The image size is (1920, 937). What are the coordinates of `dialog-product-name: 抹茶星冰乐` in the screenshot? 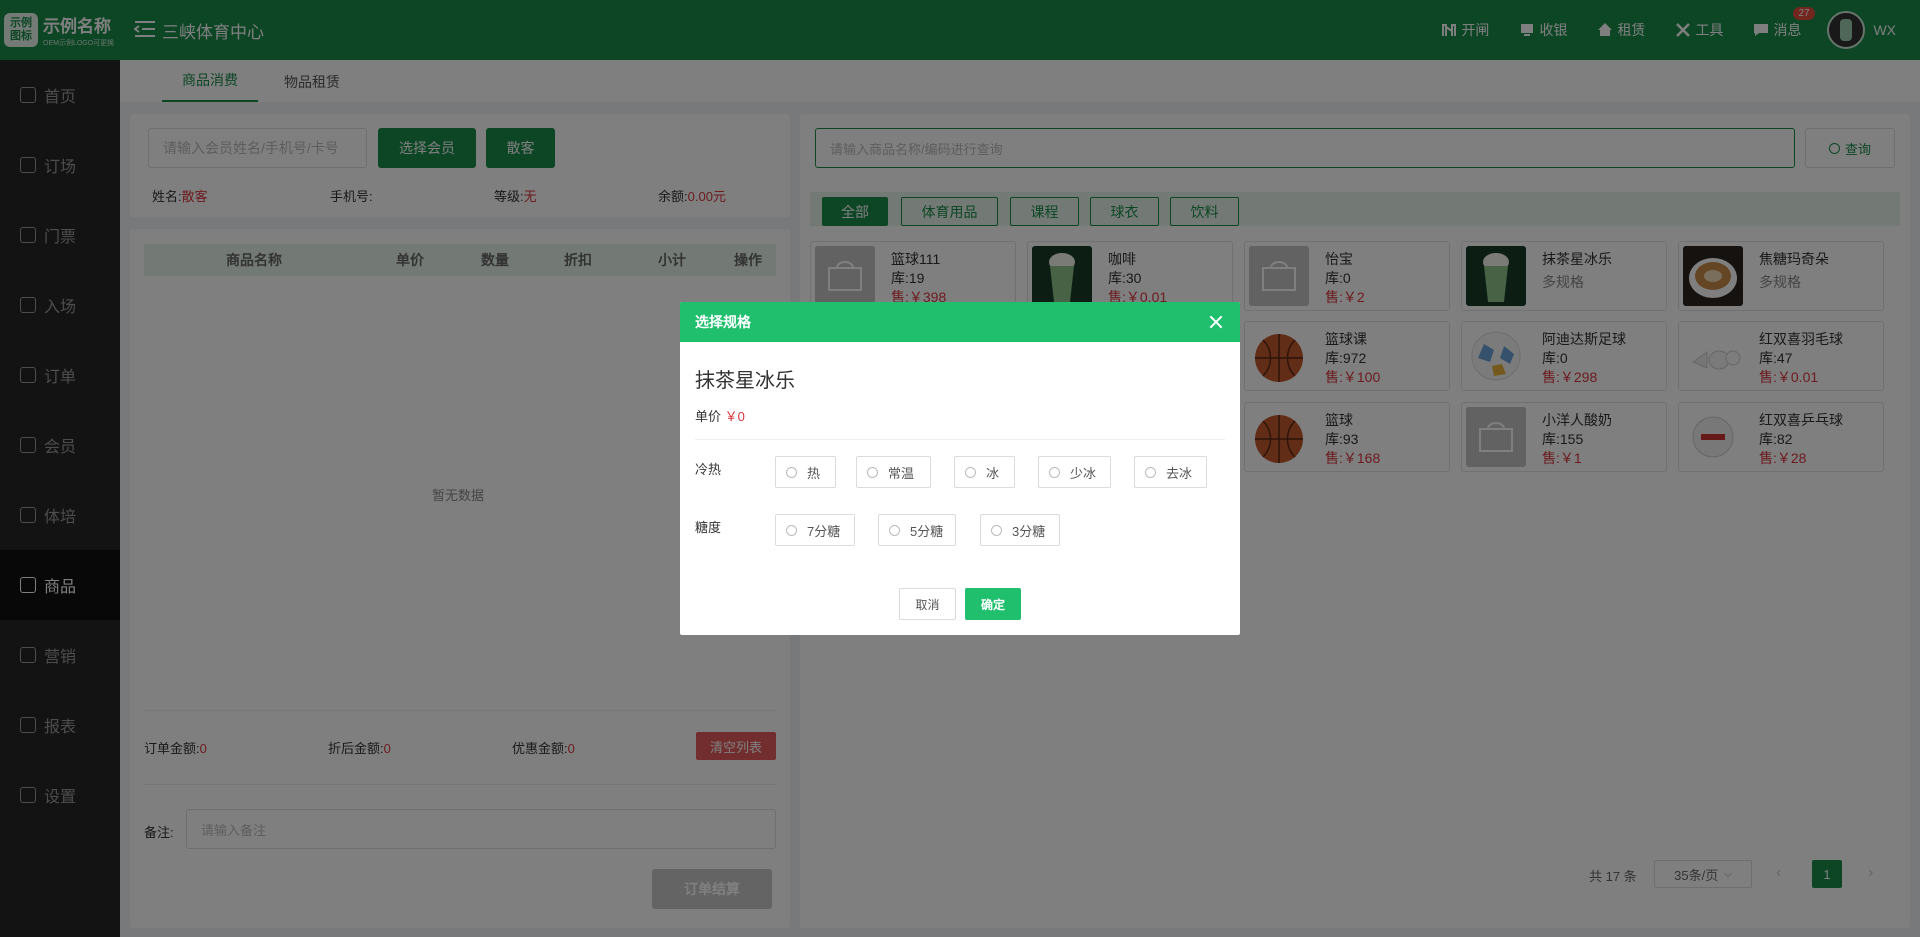 It's located at (745, 381).